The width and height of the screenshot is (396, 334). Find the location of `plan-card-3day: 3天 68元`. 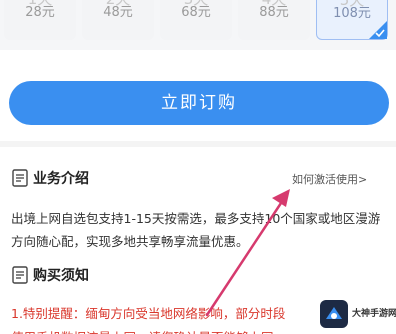

plan-card-3day: 3天 68元 is located at coordinates (196, 20).